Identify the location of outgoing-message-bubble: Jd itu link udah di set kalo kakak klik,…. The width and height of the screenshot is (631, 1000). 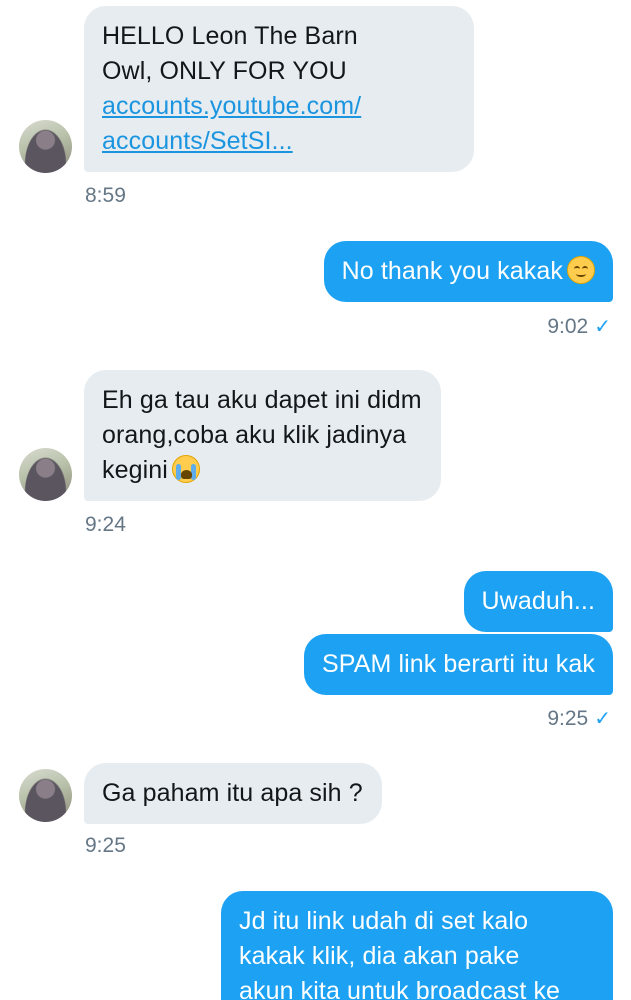
(417, 945).